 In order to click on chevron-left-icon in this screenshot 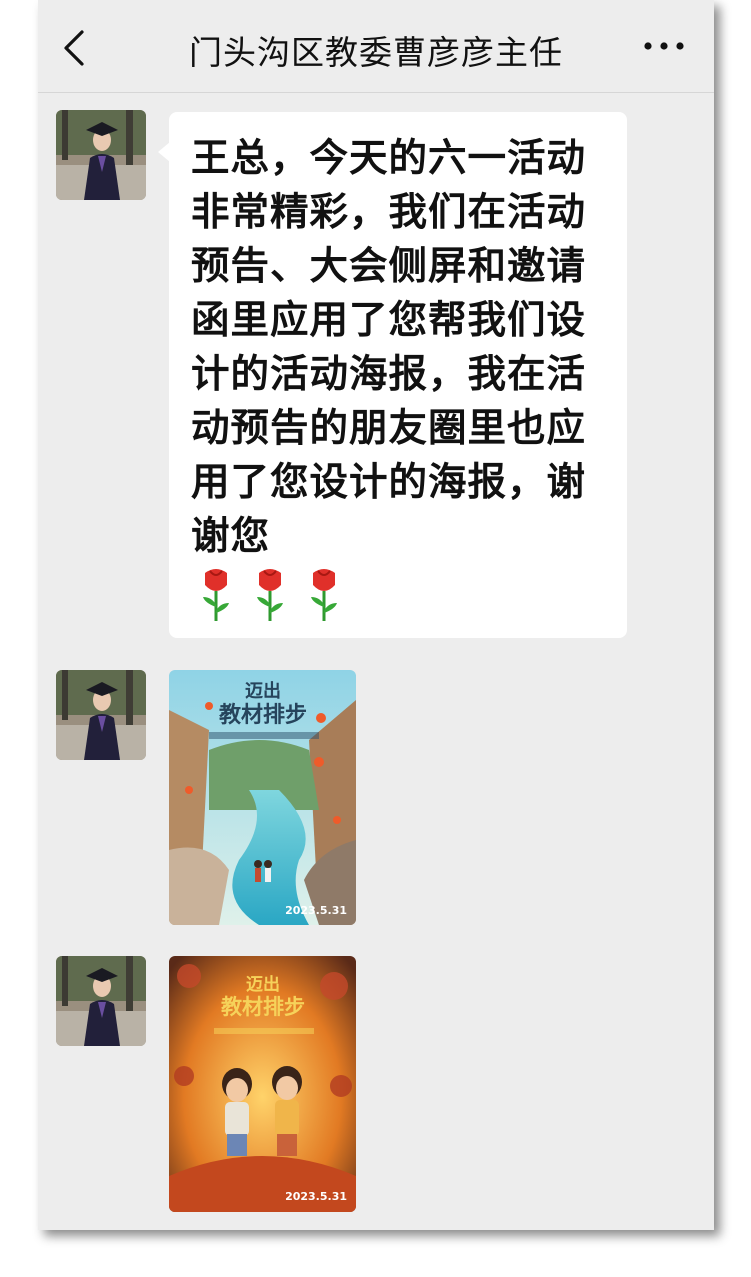, I will do `click(74, 48)`.